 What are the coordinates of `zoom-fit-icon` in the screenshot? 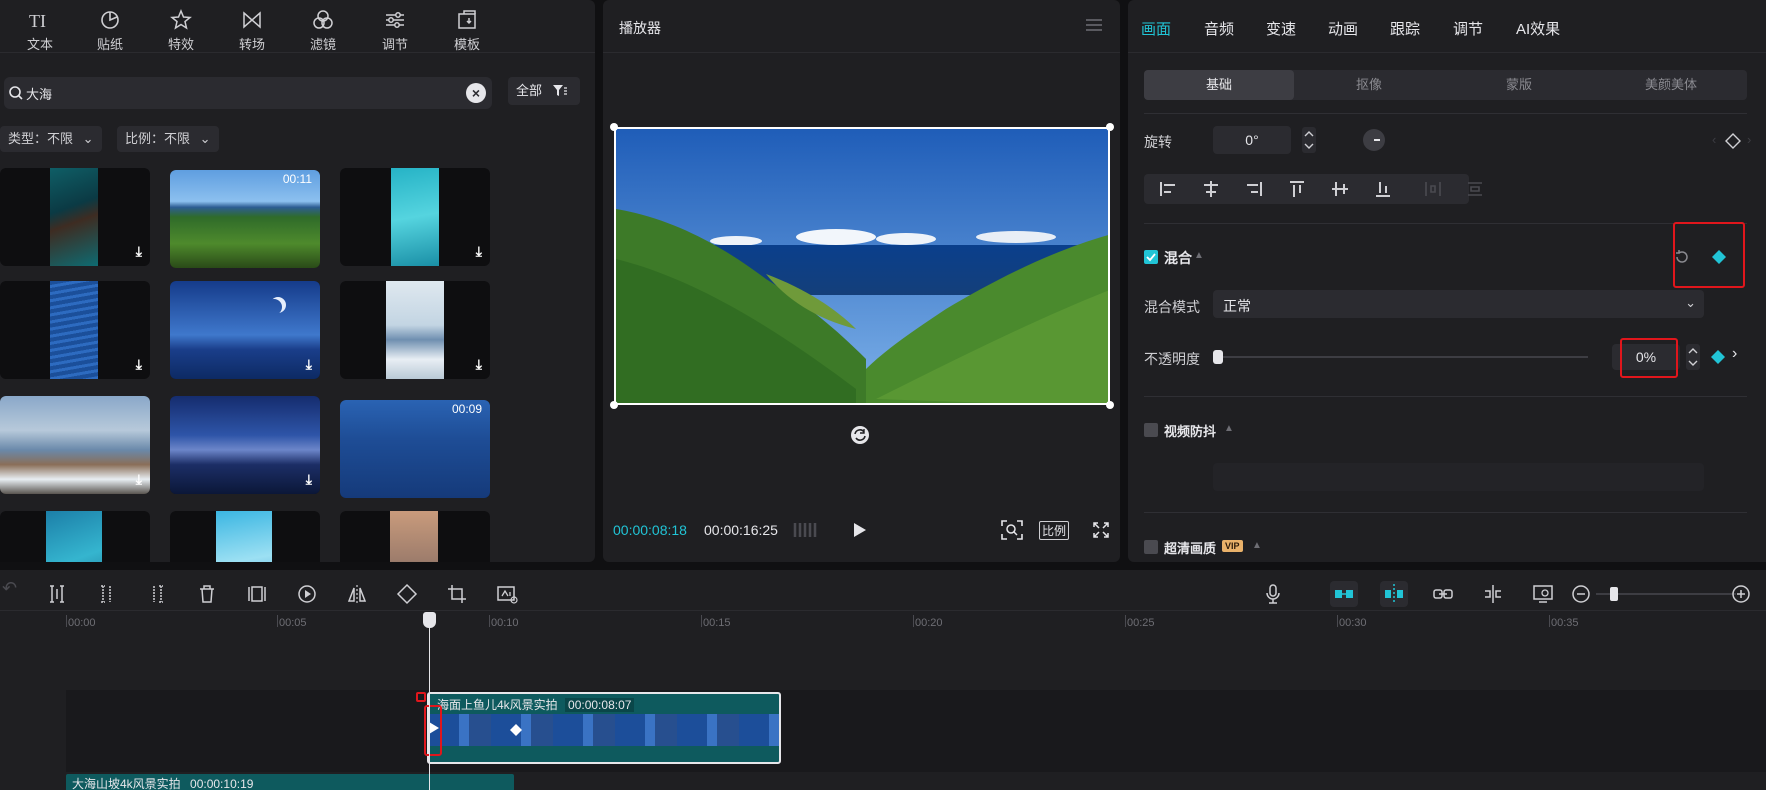 It's located at (1012, 530).